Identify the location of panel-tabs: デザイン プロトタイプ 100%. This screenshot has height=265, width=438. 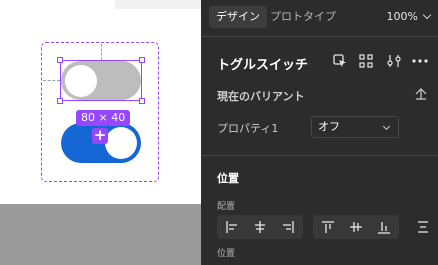
(319, 18).